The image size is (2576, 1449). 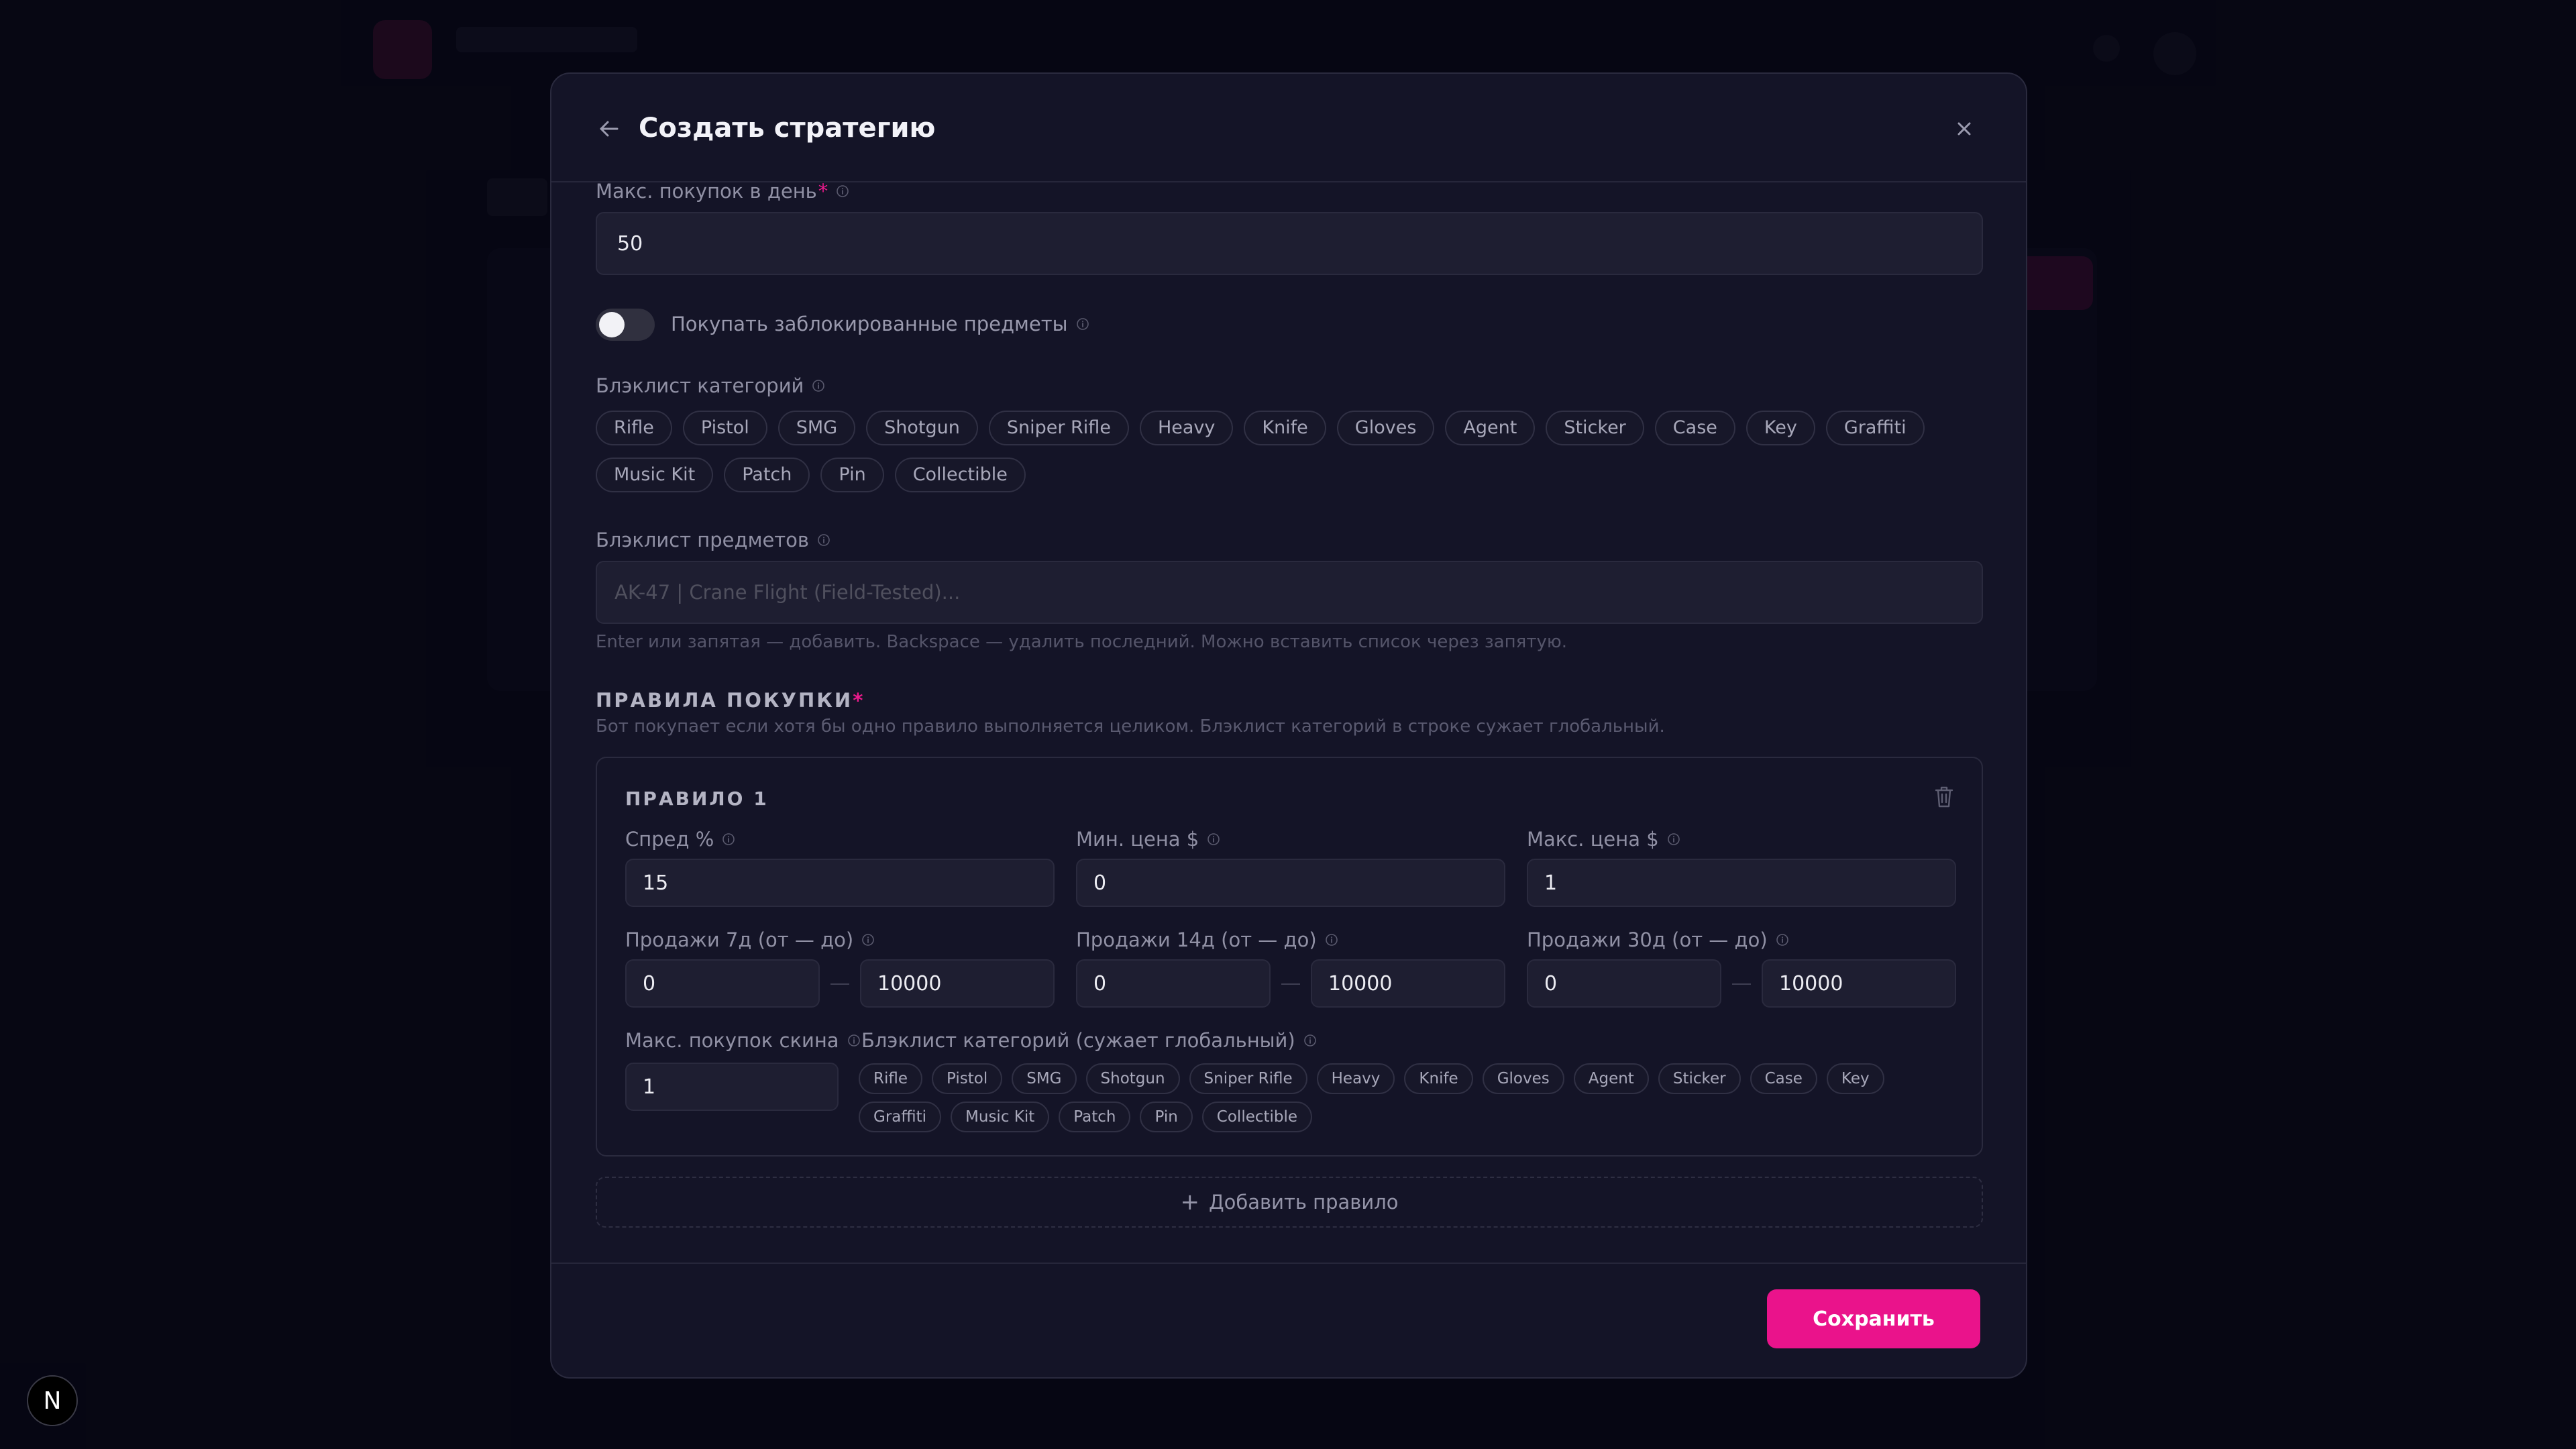 What do you see at coordinates (1095, 1117) in the screenshot?
I see `rule-category-chip-patch: Patch` at bounding box center [1095, 1117].